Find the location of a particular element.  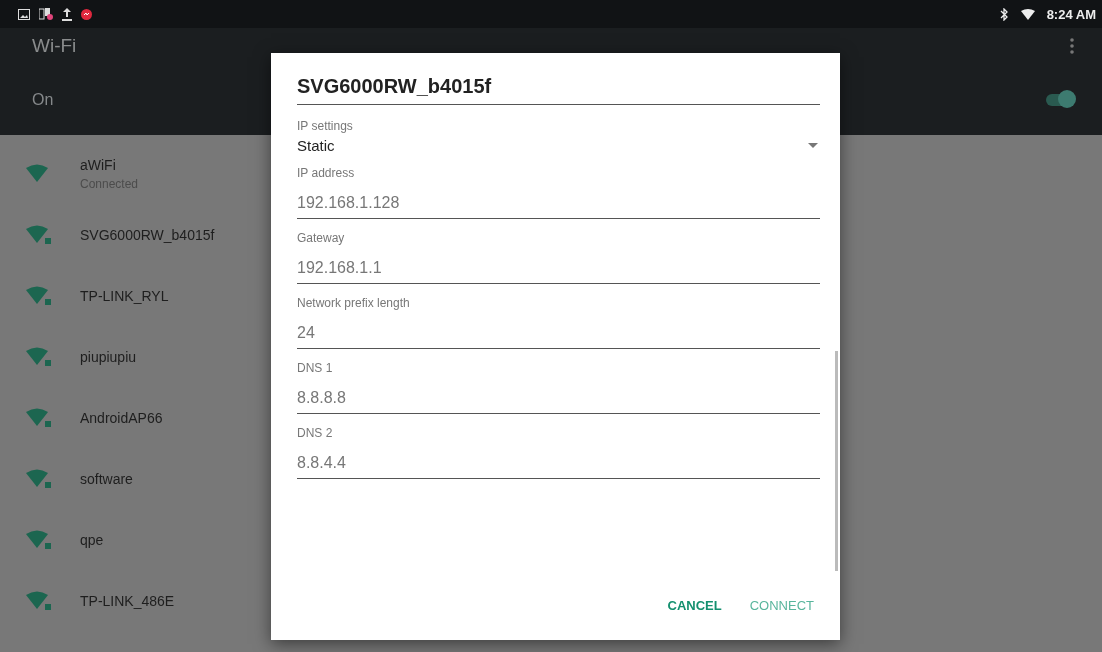

network-name: AndroidAP66 is located at coordinates (121, 417).